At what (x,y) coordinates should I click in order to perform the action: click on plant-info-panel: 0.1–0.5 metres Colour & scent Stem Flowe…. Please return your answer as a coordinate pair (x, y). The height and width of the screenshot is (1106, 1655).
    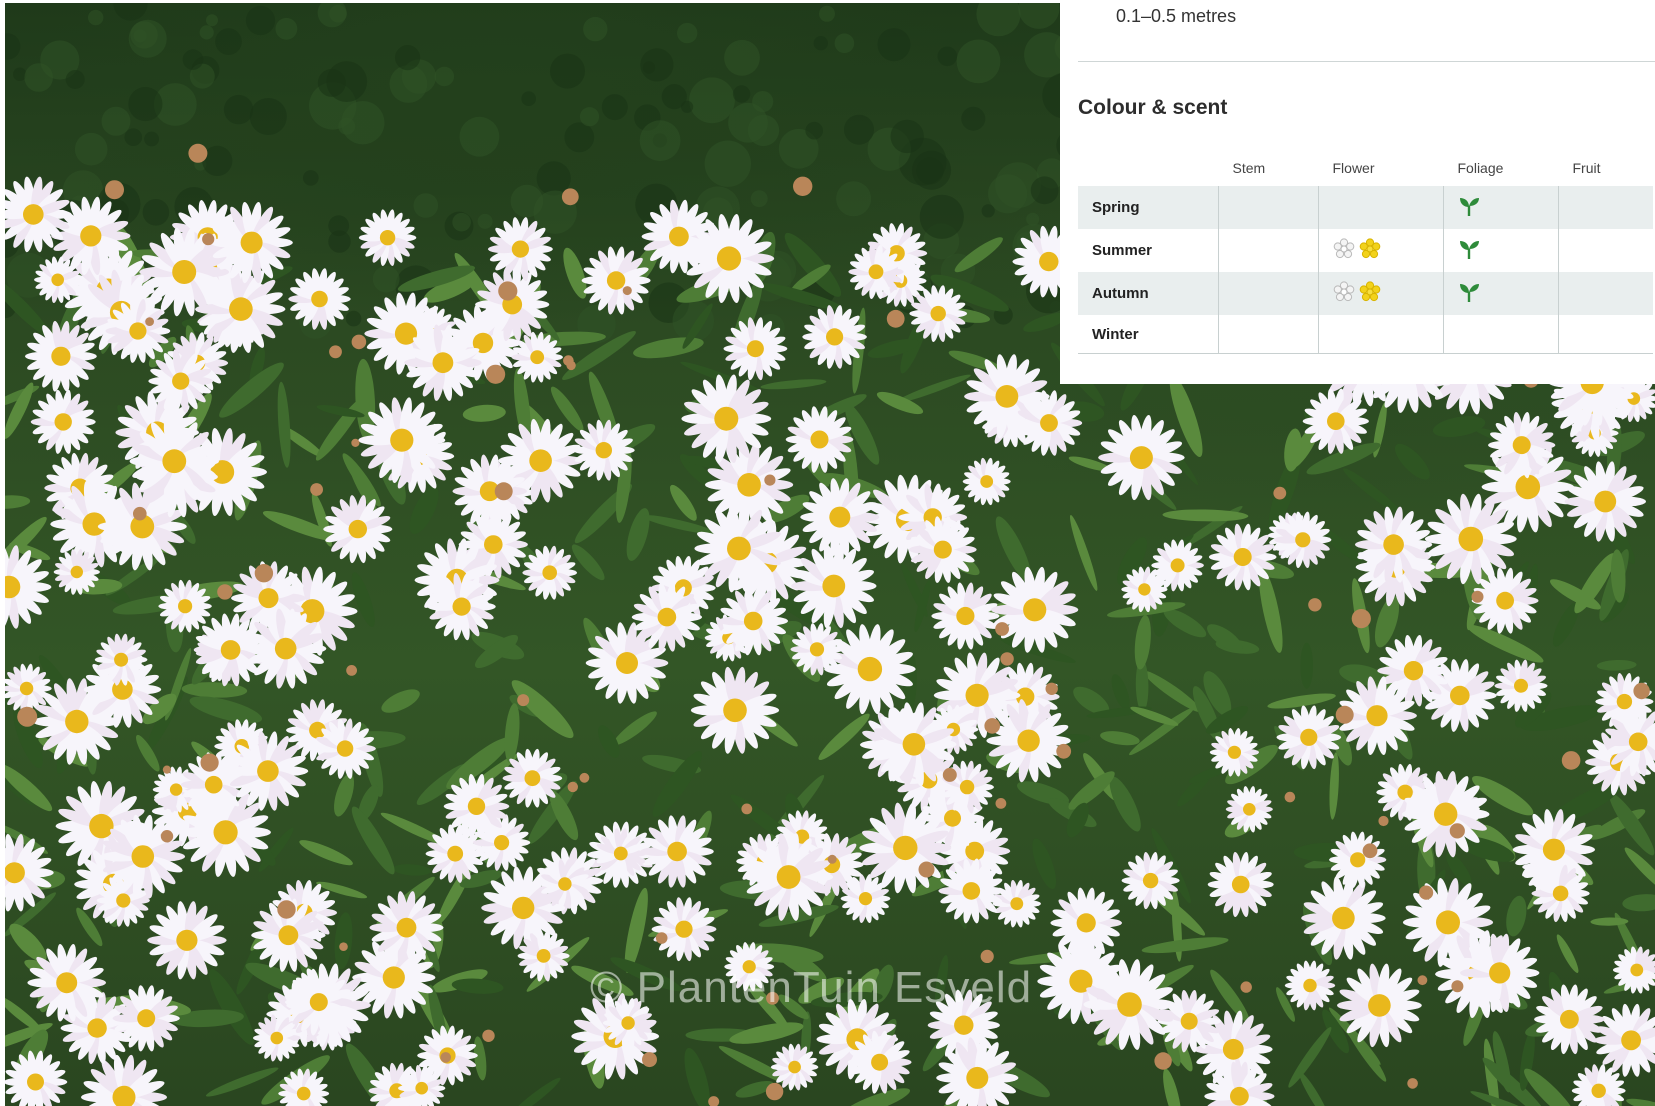
    Looking at the image, I should click on (1357, 192).